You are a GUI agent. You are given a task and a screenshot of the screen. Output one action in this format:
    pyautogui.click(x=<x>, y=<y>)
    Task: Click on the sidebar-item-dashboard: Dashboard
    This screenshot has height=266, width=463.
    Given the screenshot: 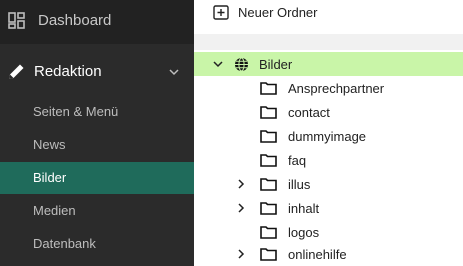 What is the action you would take?
    pyautogui.click(x=97, y=22)
    